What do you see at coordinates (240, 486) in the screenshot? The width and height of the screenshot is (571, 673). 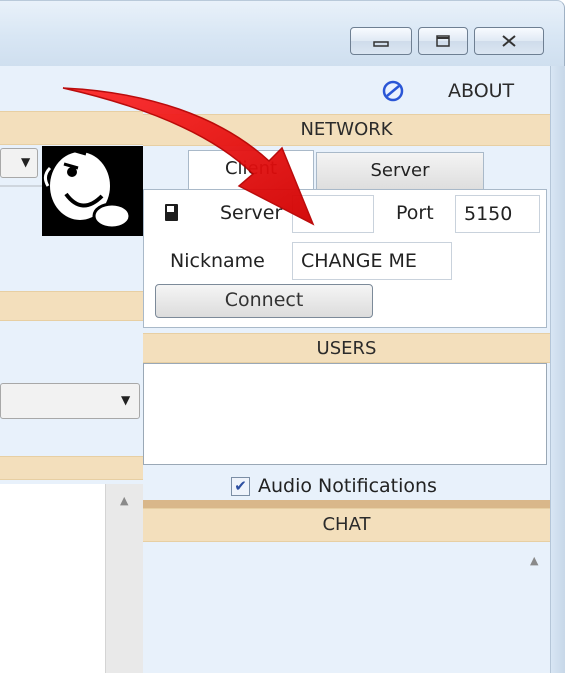 I see `checkbox-checked-icon: ✔` at bounding box center [240, 486].